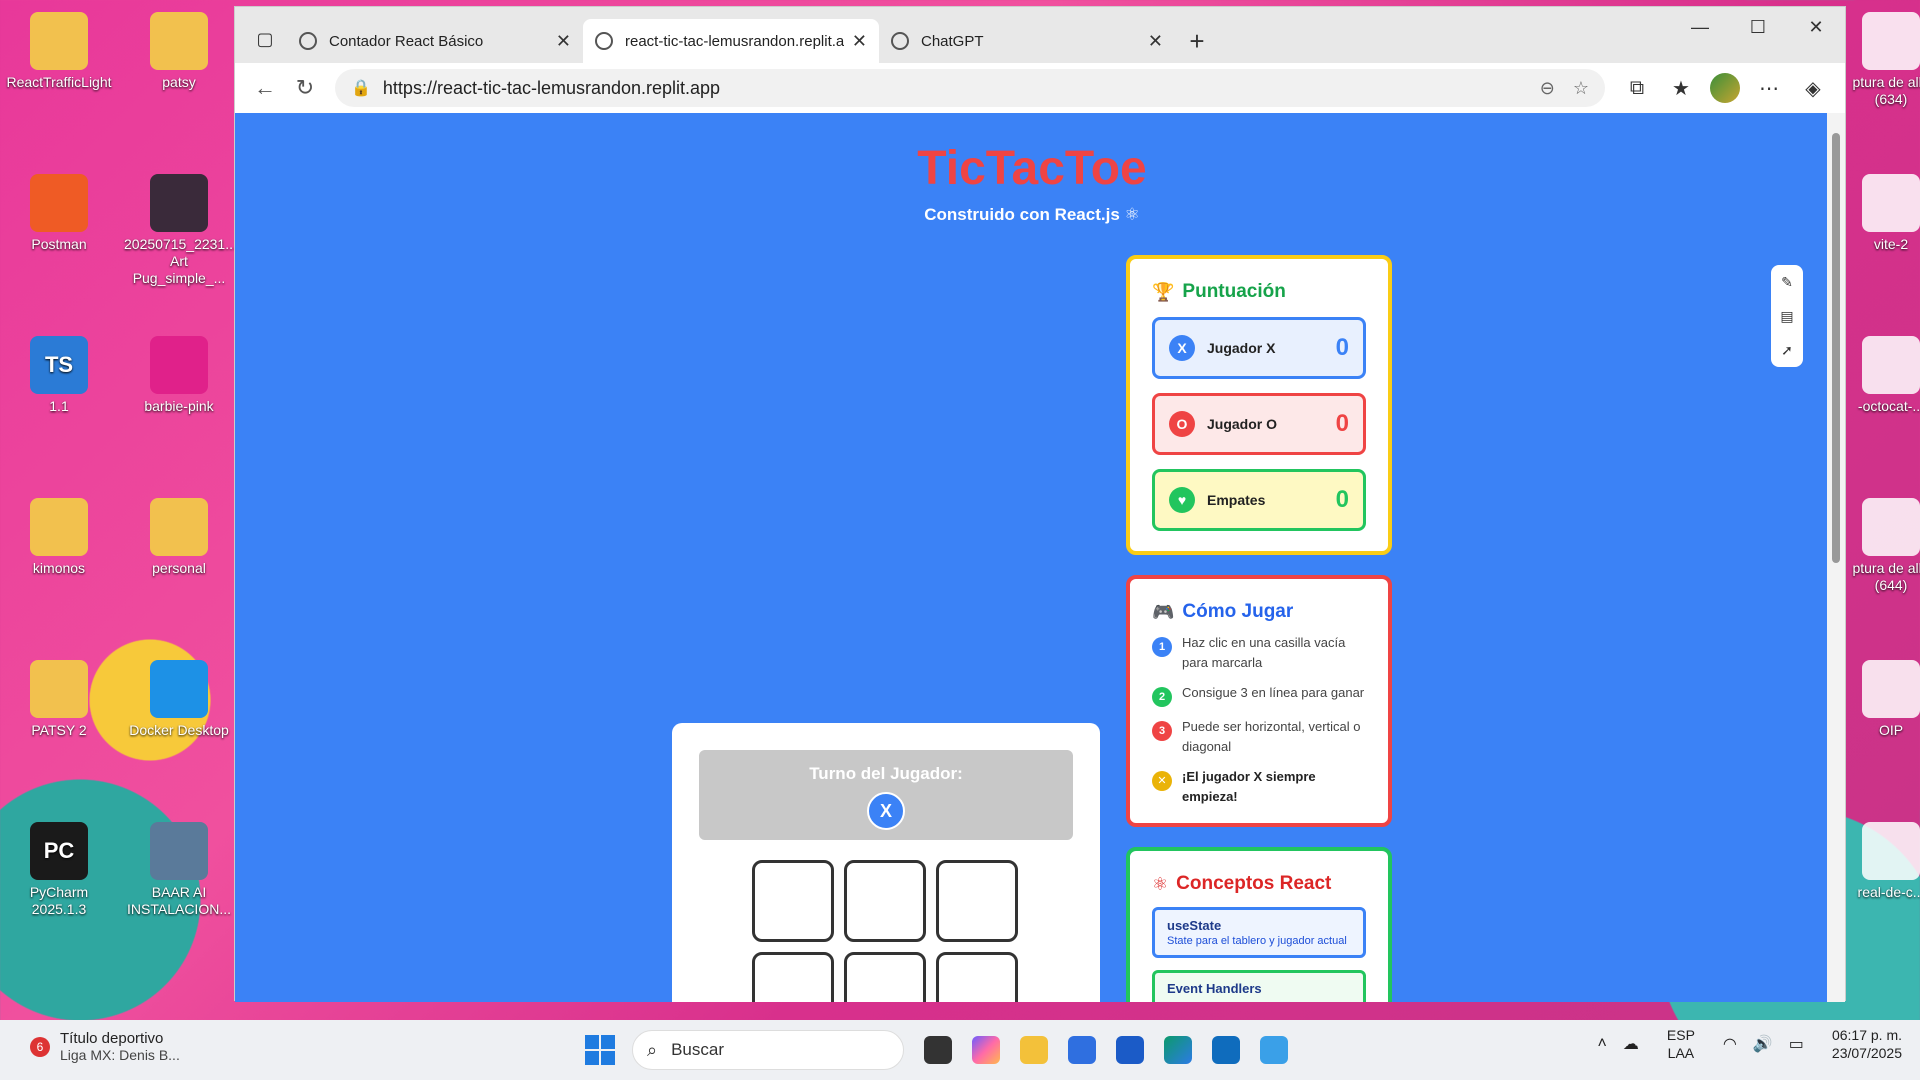 The width and height of the screenshot is (1920, 1080). I want to click on launch-icon: ➚, so click(1787, 350).